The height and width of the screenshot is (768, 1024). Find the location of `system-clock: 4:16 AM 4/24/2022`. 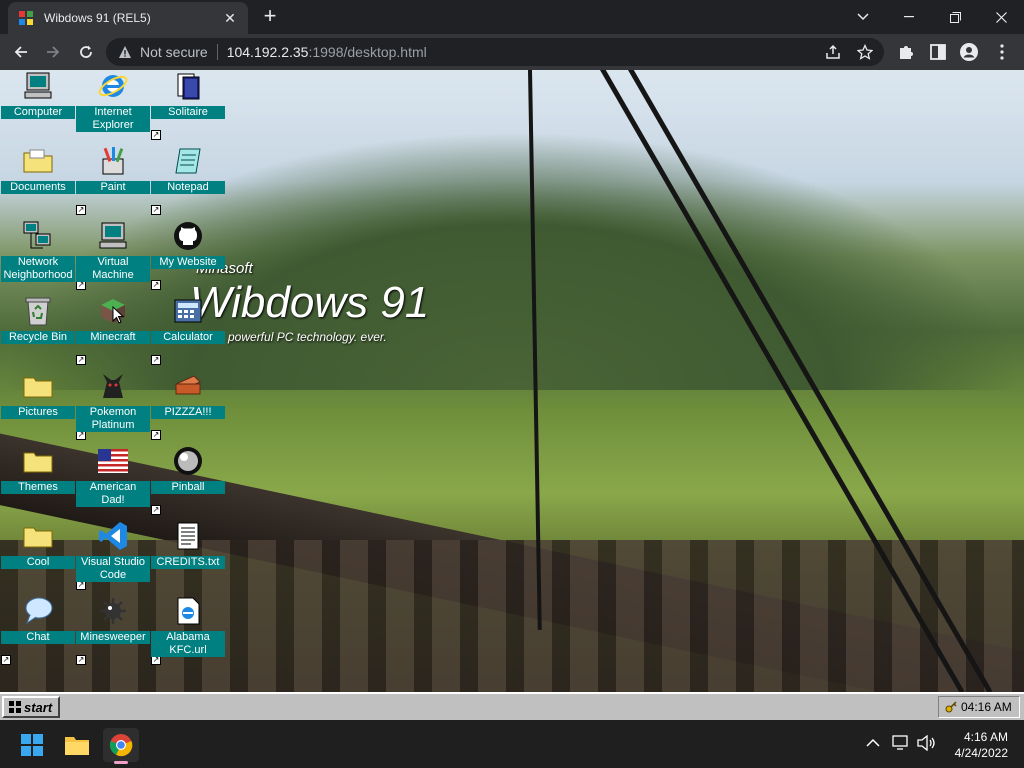

system-clock: 4:16 AM 4/24/2022 is located at coordinates (981, 745).